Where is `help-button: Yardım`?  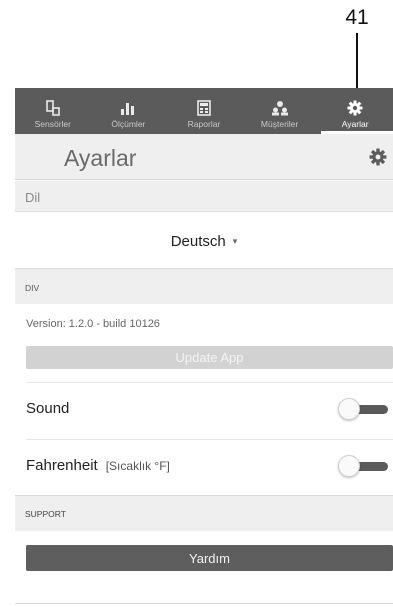
help-button: Yardım is located at coordinates (209, 558).